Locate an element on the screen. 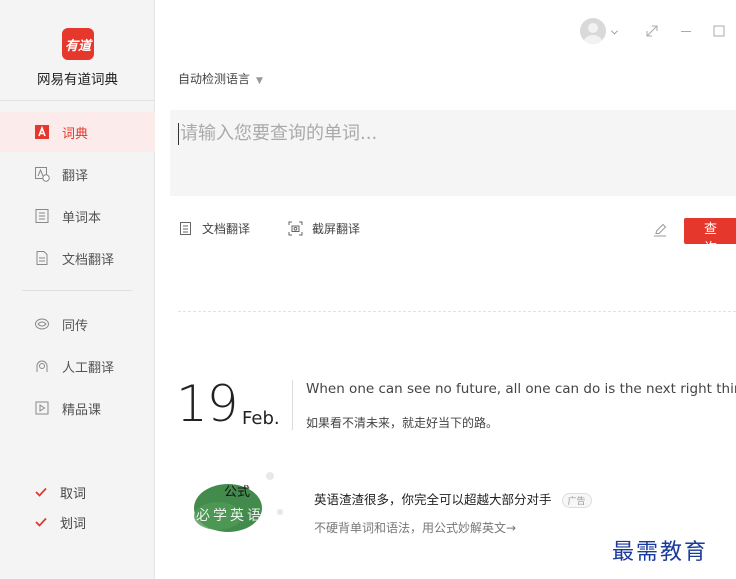 The height and width of the screenshot is (579, 736). course-icon is located at coordinates (42, 408).